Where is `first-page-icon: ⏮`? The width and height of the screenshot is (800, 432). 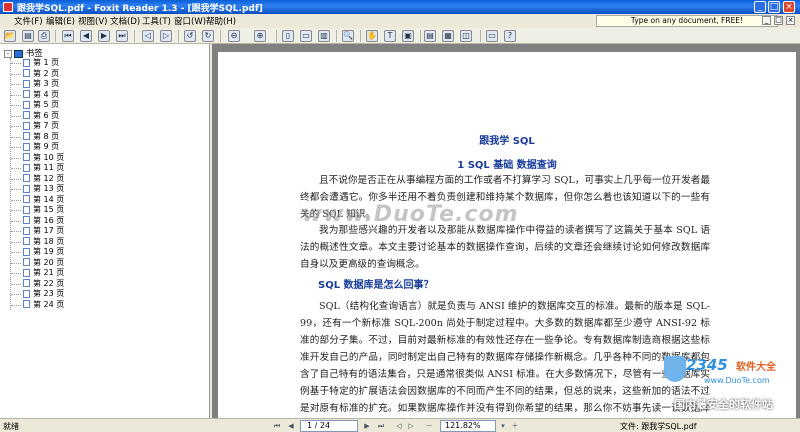 first-page-icon: ⏮ is located at coordinates (68, 36).